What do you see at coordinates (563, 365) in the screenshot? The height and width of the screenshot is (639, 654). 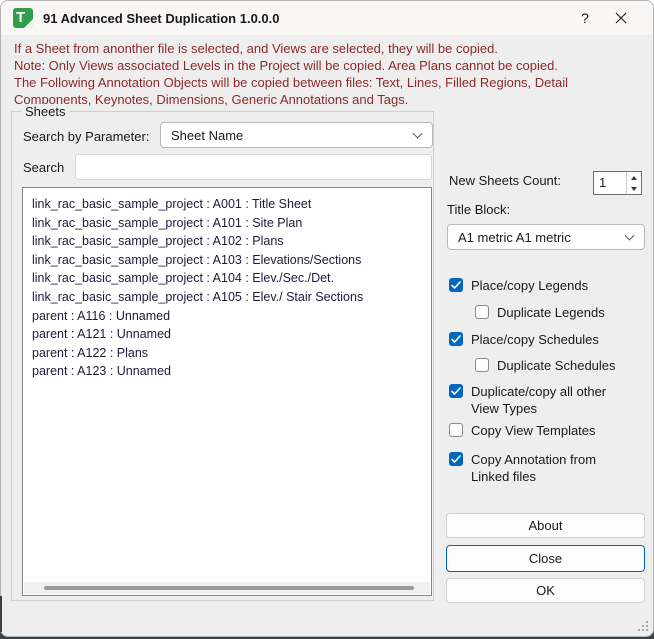 I see `checkbox-duplicate-schedules: Duplicate Schedules` at bounding box center [563, 365].